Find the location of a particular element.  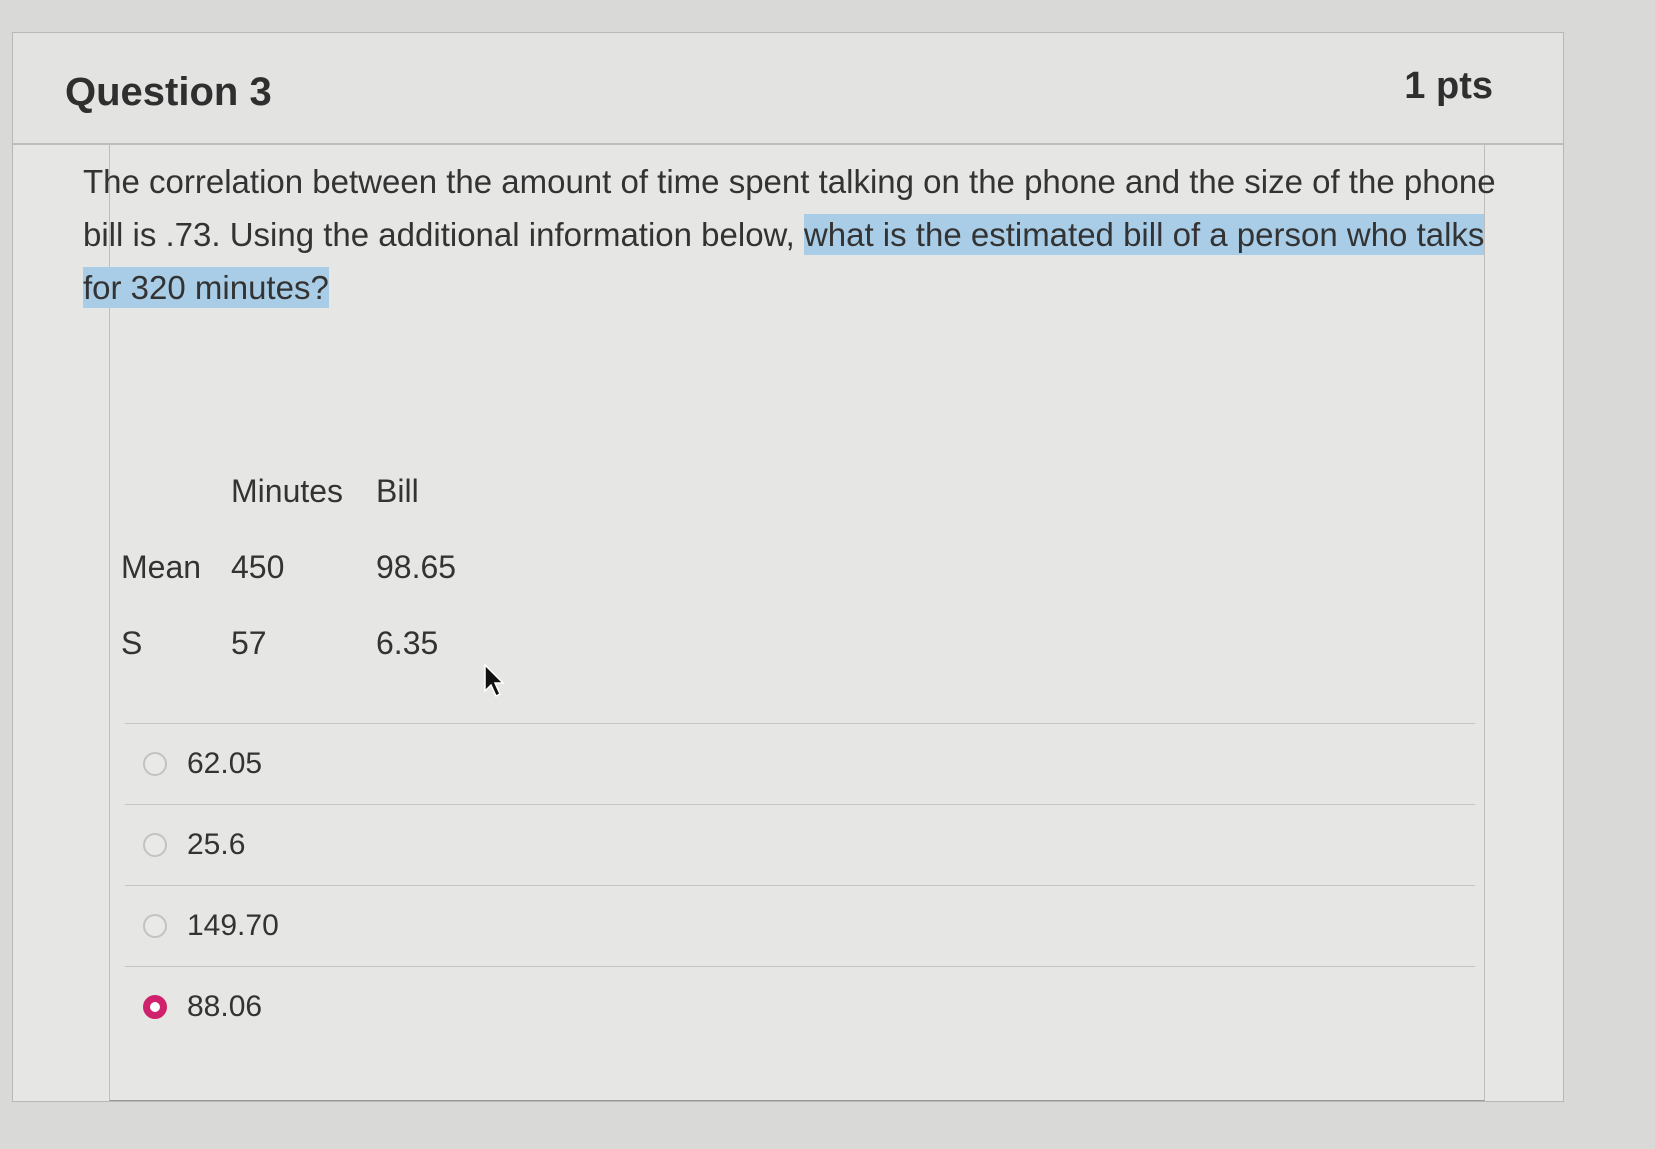

answer-option: 88.06 is located at coordinates (800, 1006).